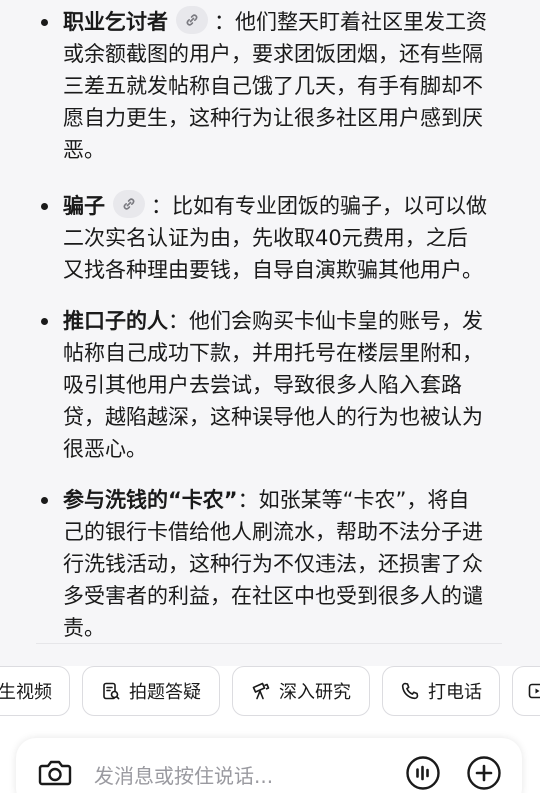  I want to click on camera-icon, so click(55, 773).